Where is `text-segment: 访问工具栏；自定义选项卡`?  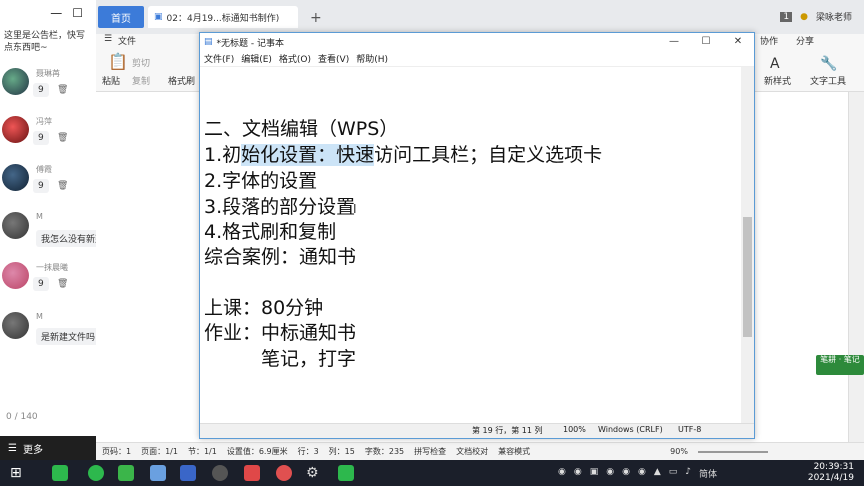
text-segment: 访问工具栏；自定义选项卡 is located at coordinates (488, 155).